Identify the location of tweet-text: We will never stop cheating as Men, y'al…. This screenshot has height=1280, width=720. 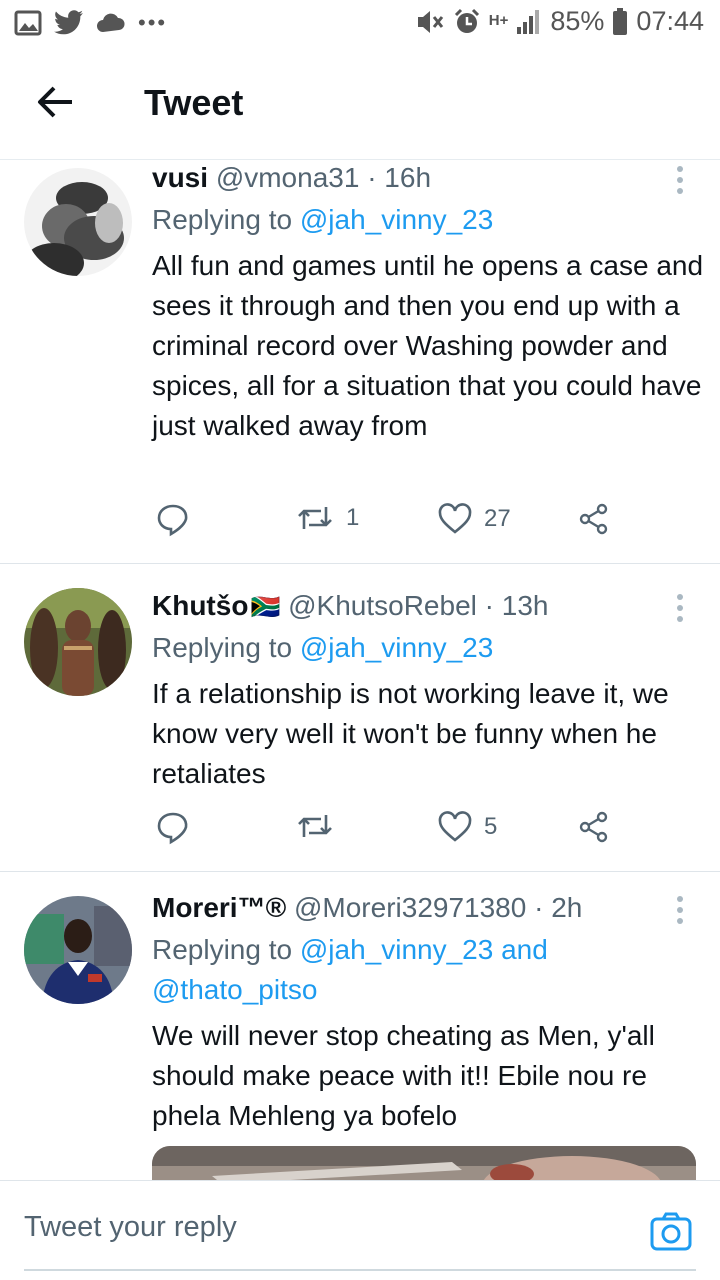
(403, 1075).